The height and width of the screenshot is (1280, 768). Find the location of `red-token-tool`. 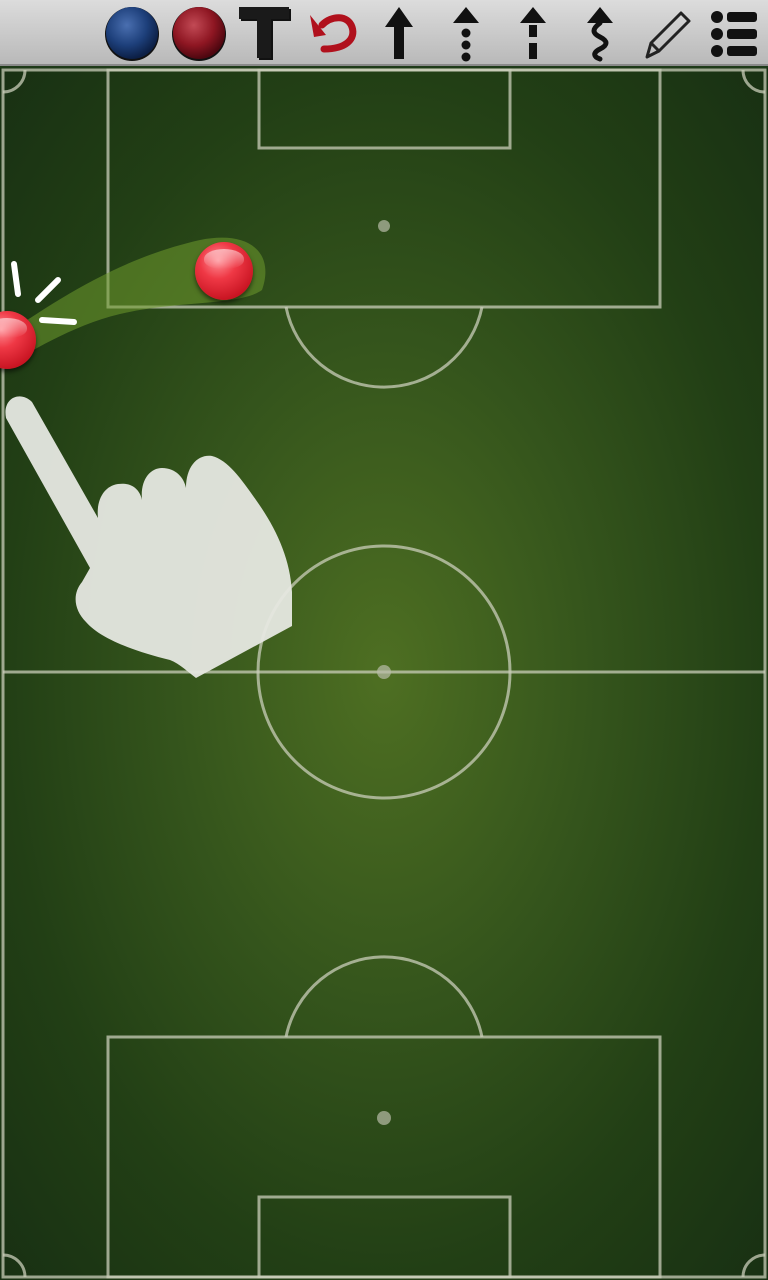

red-token-tool is located at coordinates (199, 33).